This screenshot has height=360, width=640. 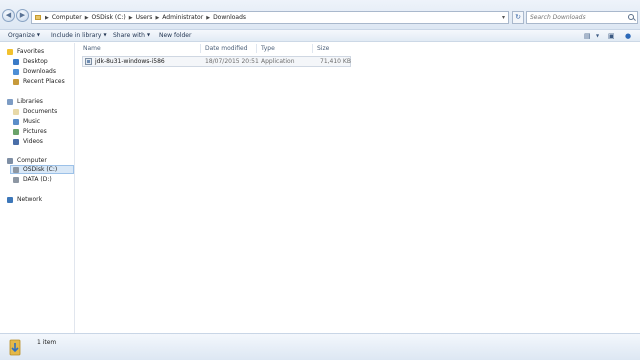 I want to click on network-icon, so click(x=10, y=199).